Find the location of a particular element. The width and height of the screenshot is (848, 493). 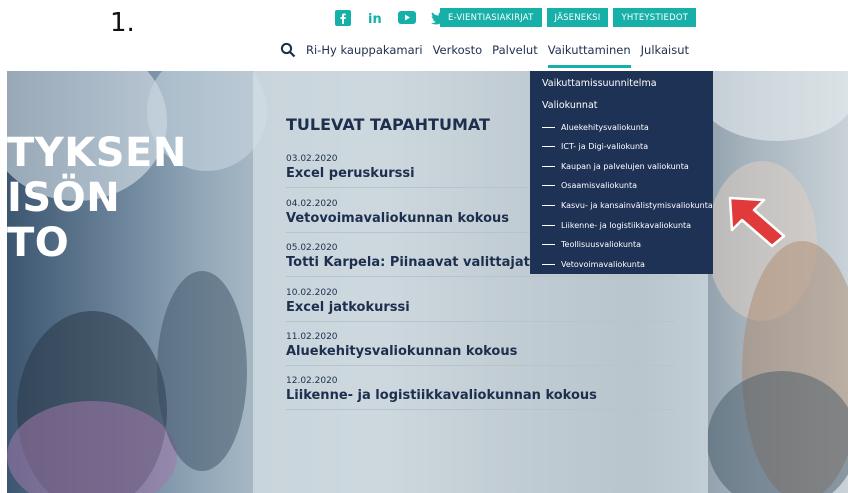

dropdown-item-label: Kasvu- ja kansainvälistymisvaliokunta is located at coordinates (637, 205).